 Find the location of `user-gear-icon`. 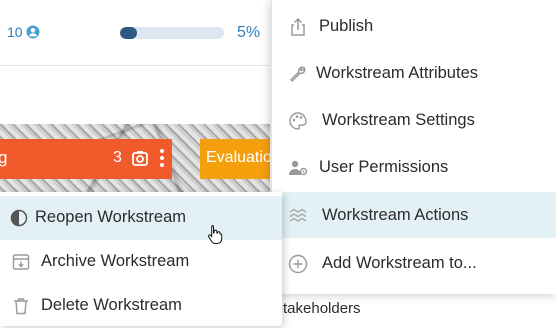

user-gear-icon is located at coordinates (298, 168).